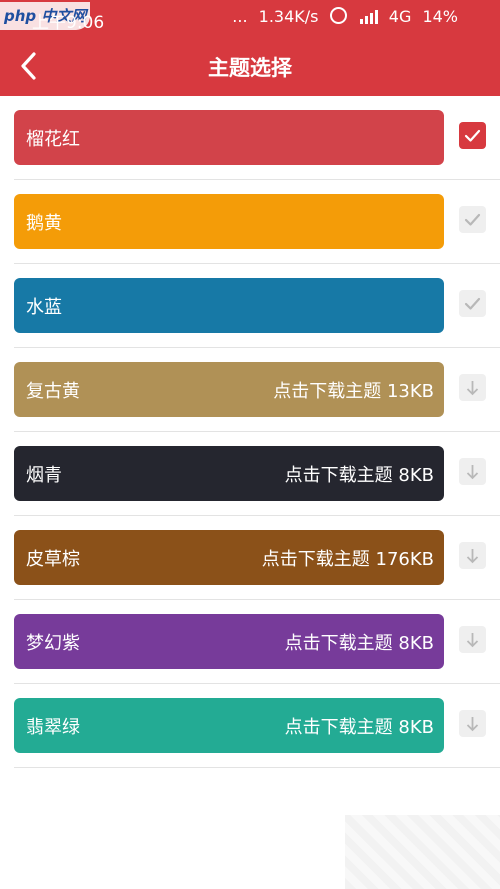 The image size is (500, 889). Describe the element at coordinates (257, 767) in the screenshot. I see `row-divider` at that location.